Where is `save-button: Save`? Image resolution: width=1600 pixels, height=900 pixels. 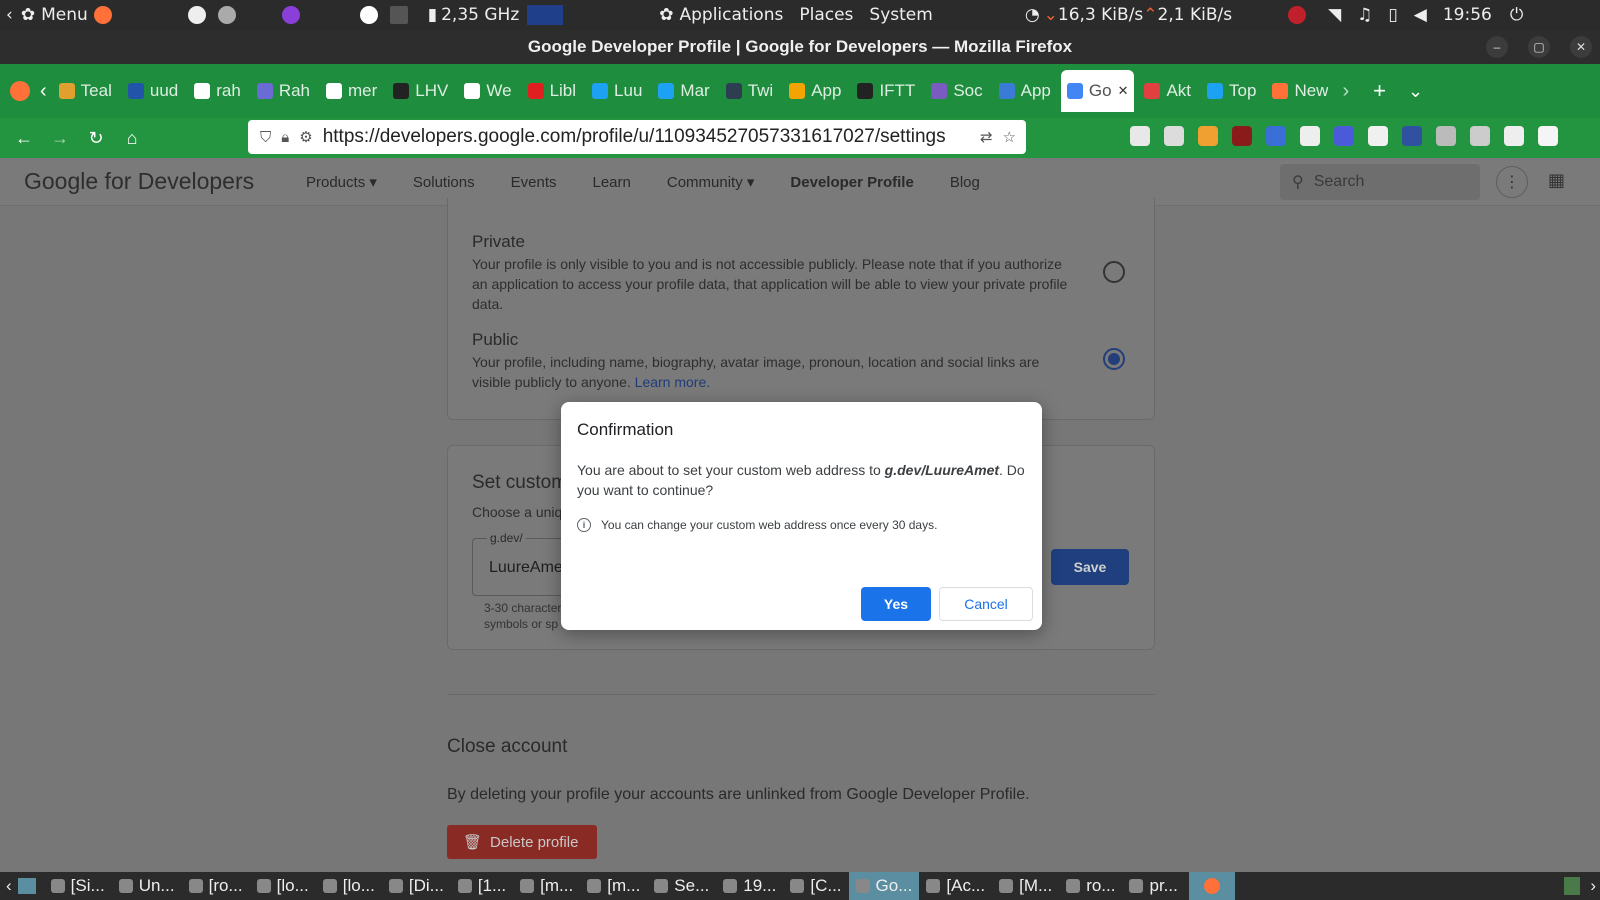
save-button: Save is located at coordinates (1090, 567).